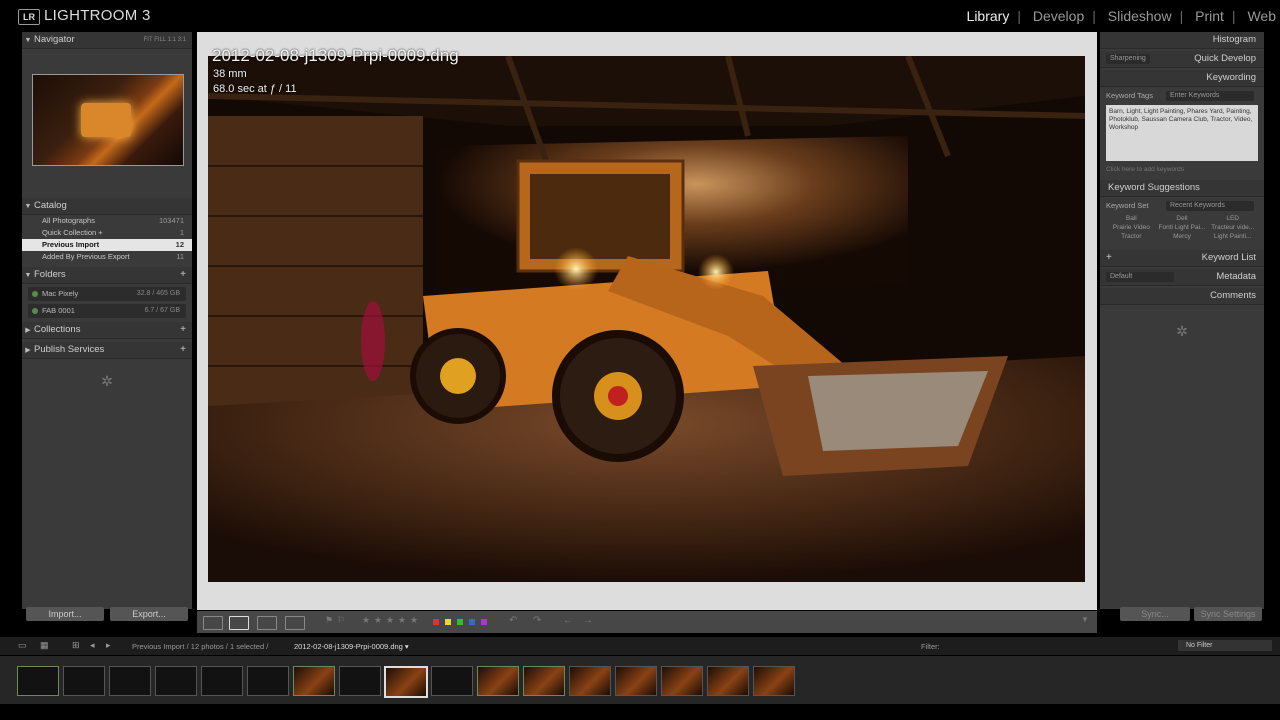 This screenshot has height=720, width=1280. Describe the element at coordinates (1140, 277) in the screenshot. I see `metadata-preset-dropdown: Default` at that location.